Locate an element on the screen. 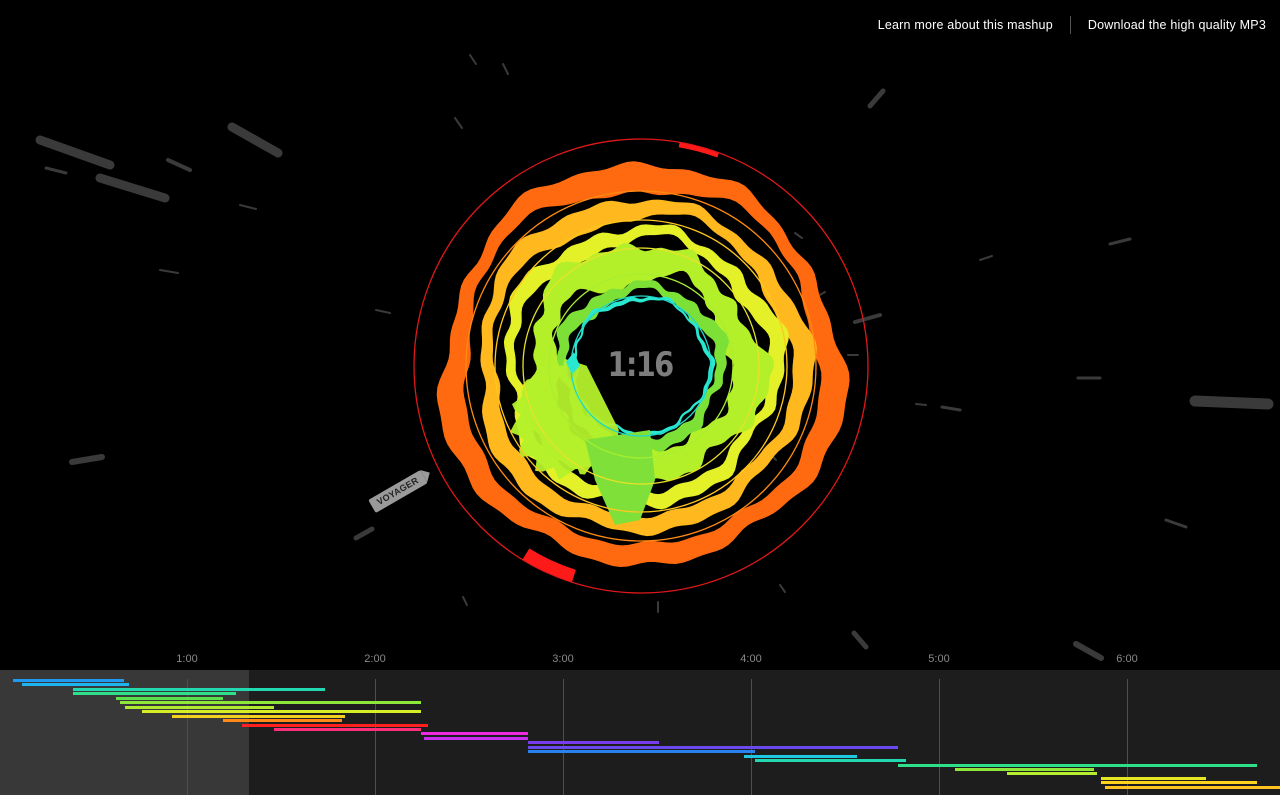  current-time: 1:16 is located at coordinates (640, 365).